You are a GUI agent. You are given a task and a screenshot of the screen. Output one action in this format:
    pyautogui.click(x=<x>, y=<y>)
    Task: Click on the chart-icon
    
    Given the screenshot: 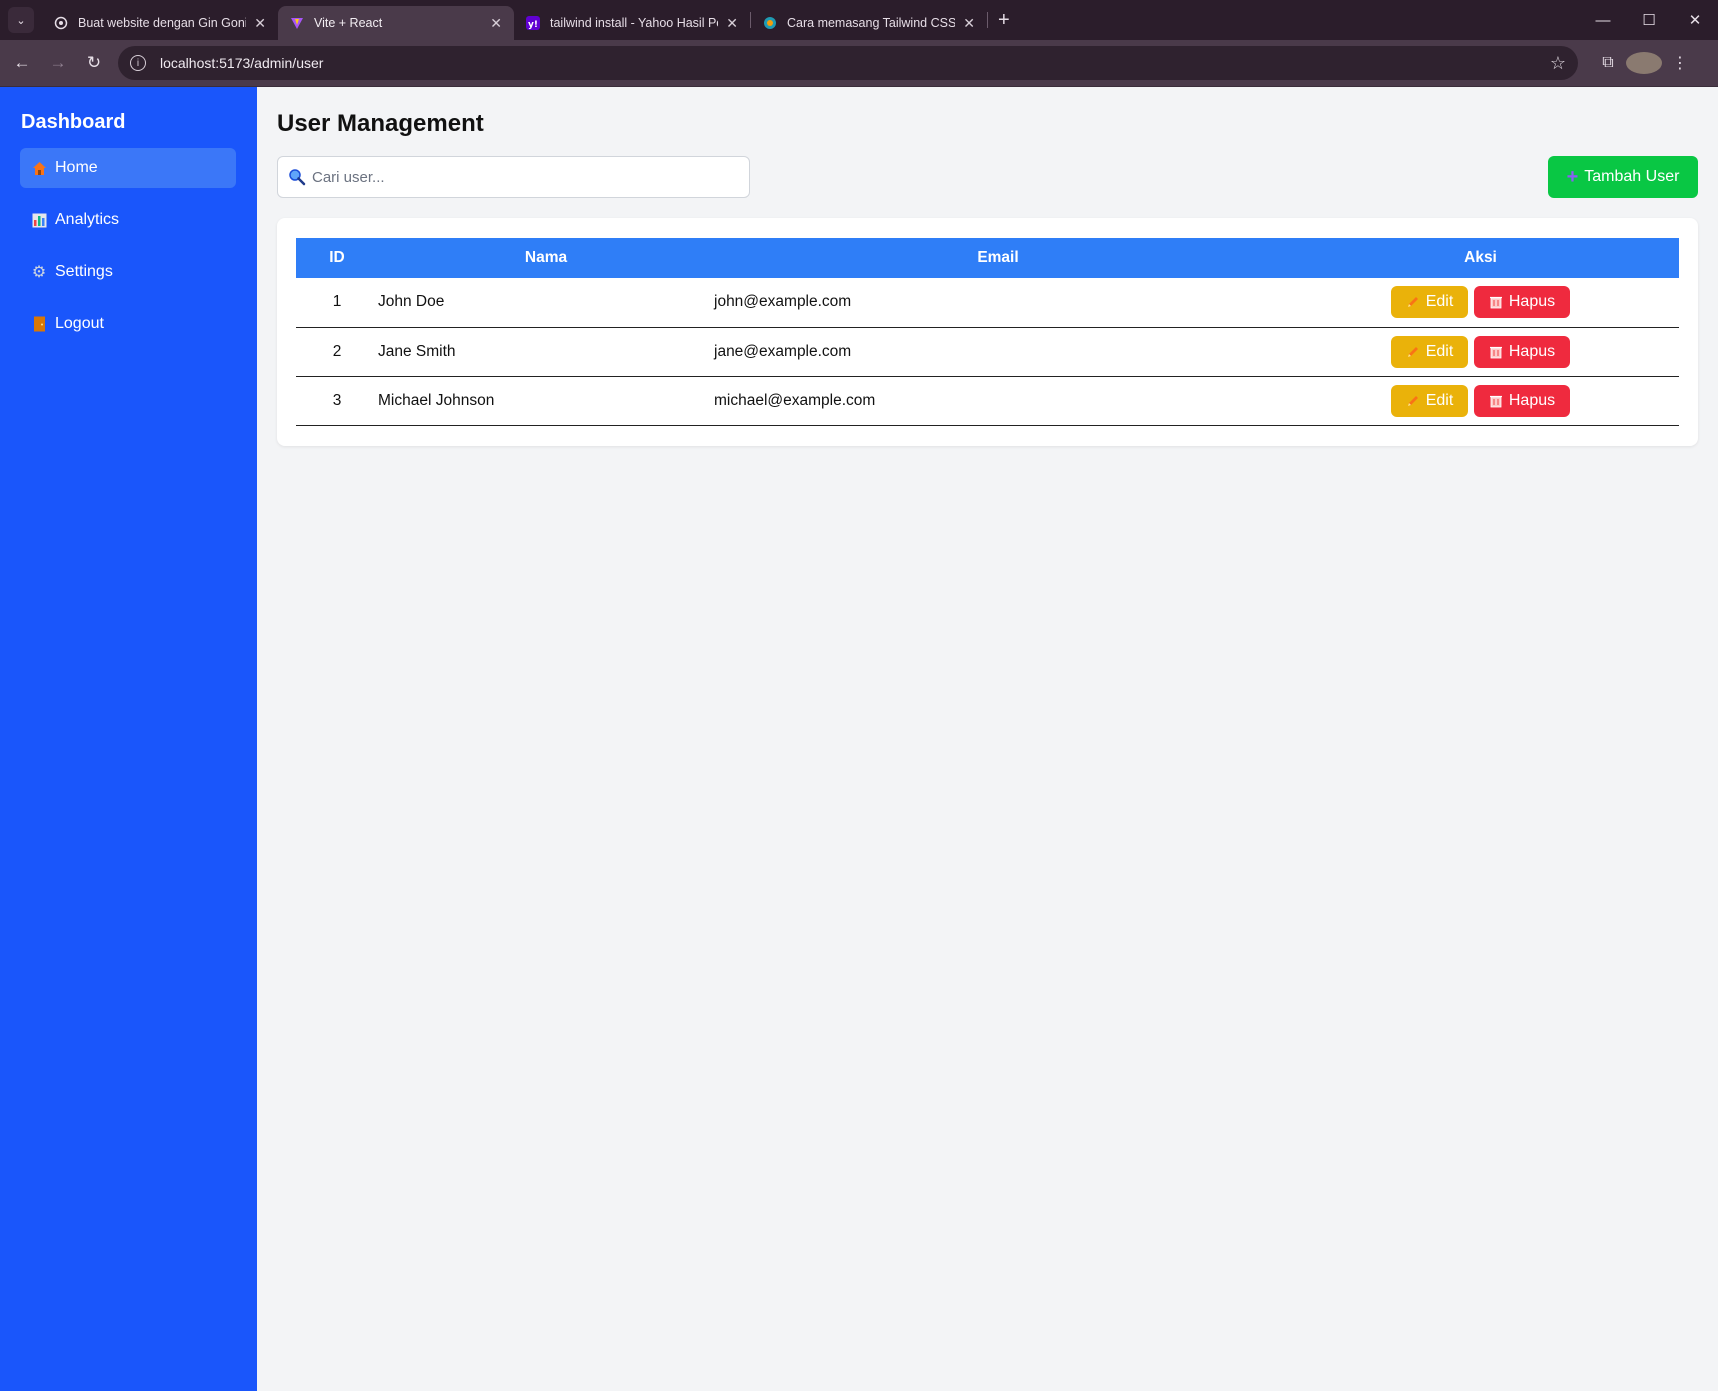 What is the action you would take?
    pyautogui.click(x=39, y=220)
    